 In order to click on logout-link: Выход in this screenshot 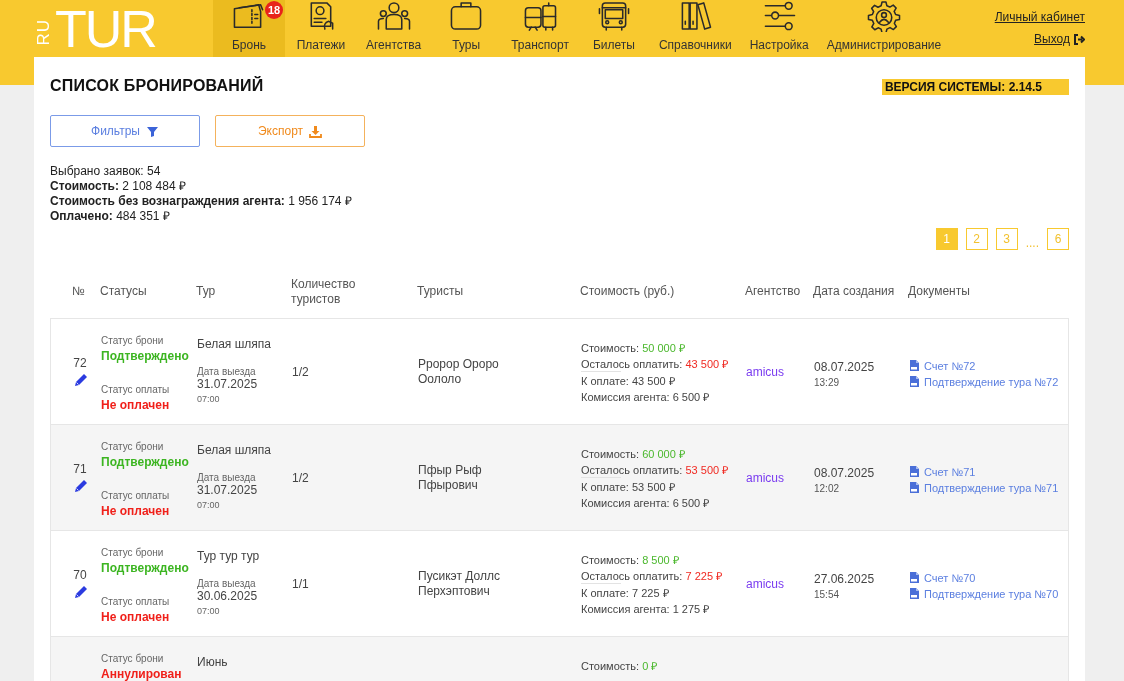, I will do `click(1059, 39)`.